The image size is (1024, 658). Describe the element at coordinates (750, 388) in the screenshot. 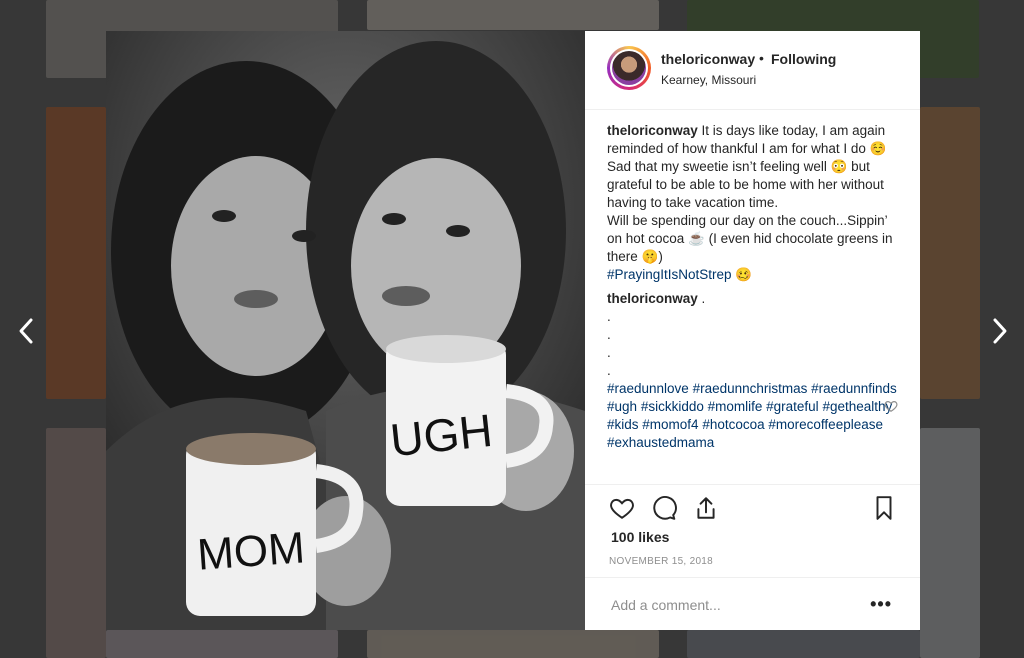

I see `hashtag-link: #raedunnchristmas` at that location.